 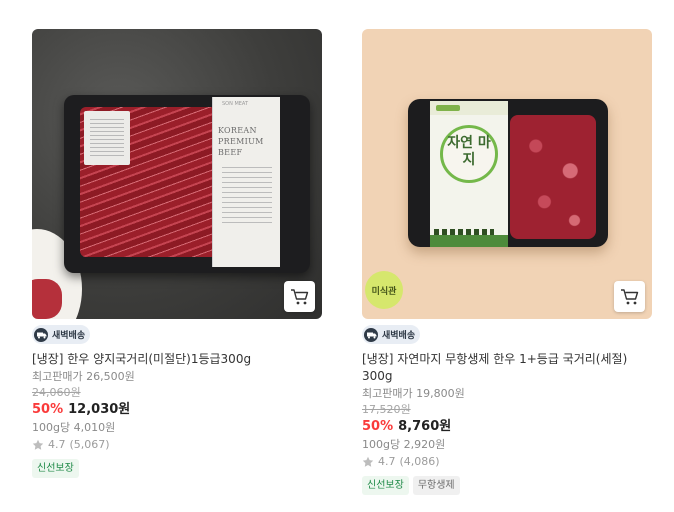 I want to click on product-name: [냉장] 한우 양지국거리(미절단)1등급300g, so click(x=177, y=359).